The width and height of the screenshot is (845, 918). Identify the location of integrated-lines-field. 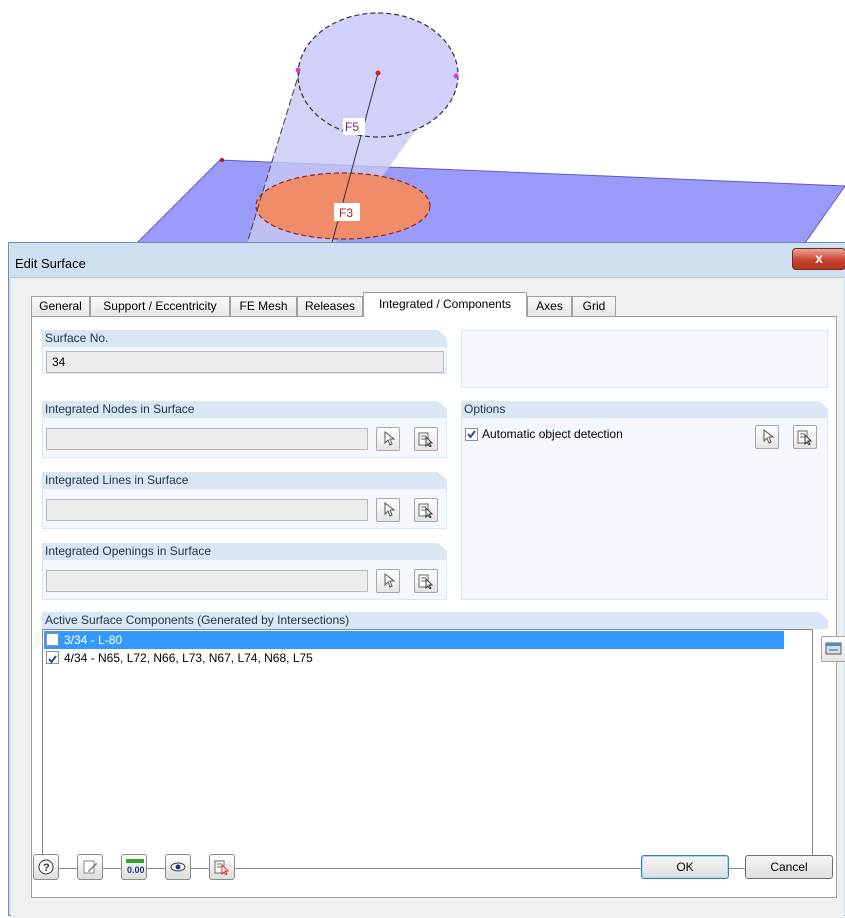
(207, 510).